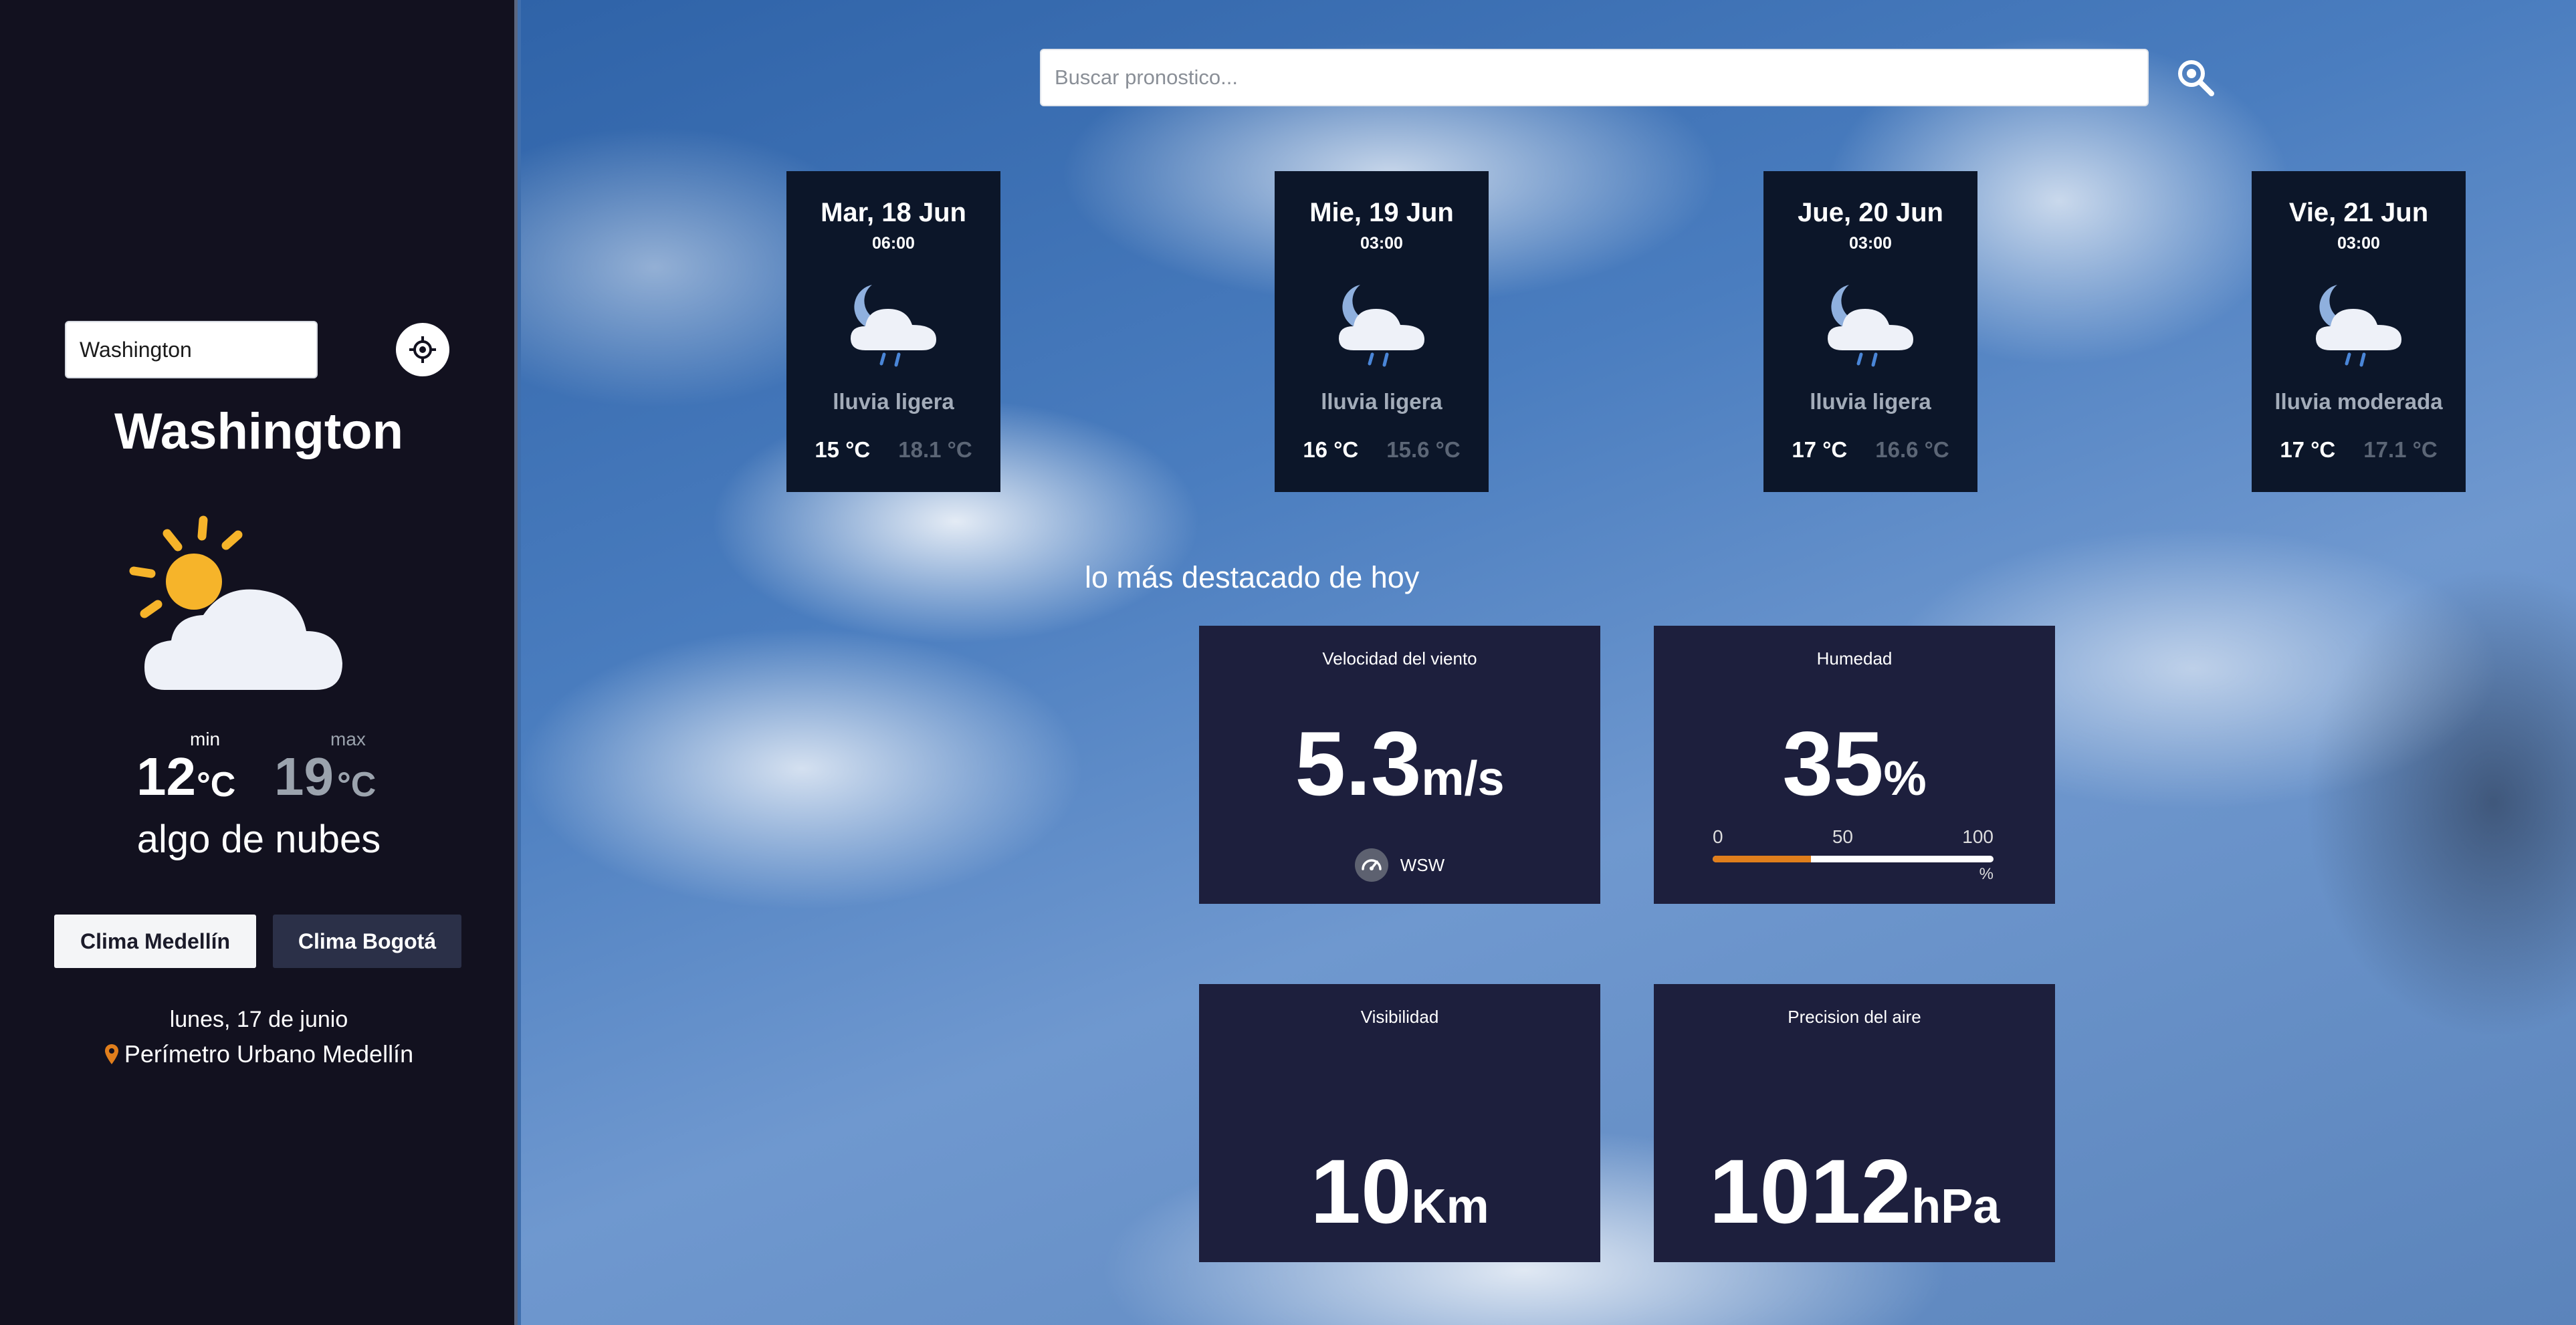 This screenshot has height=1325, width=2576. I want to click on visibility-number: 10, so click(1361, 1191).